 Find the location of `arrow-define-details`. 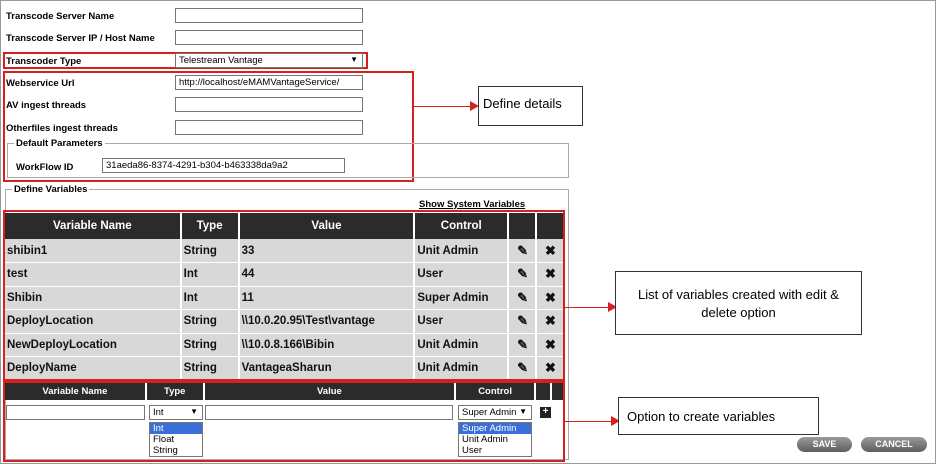

arrow-define-details is located at coordinates (443, 106).